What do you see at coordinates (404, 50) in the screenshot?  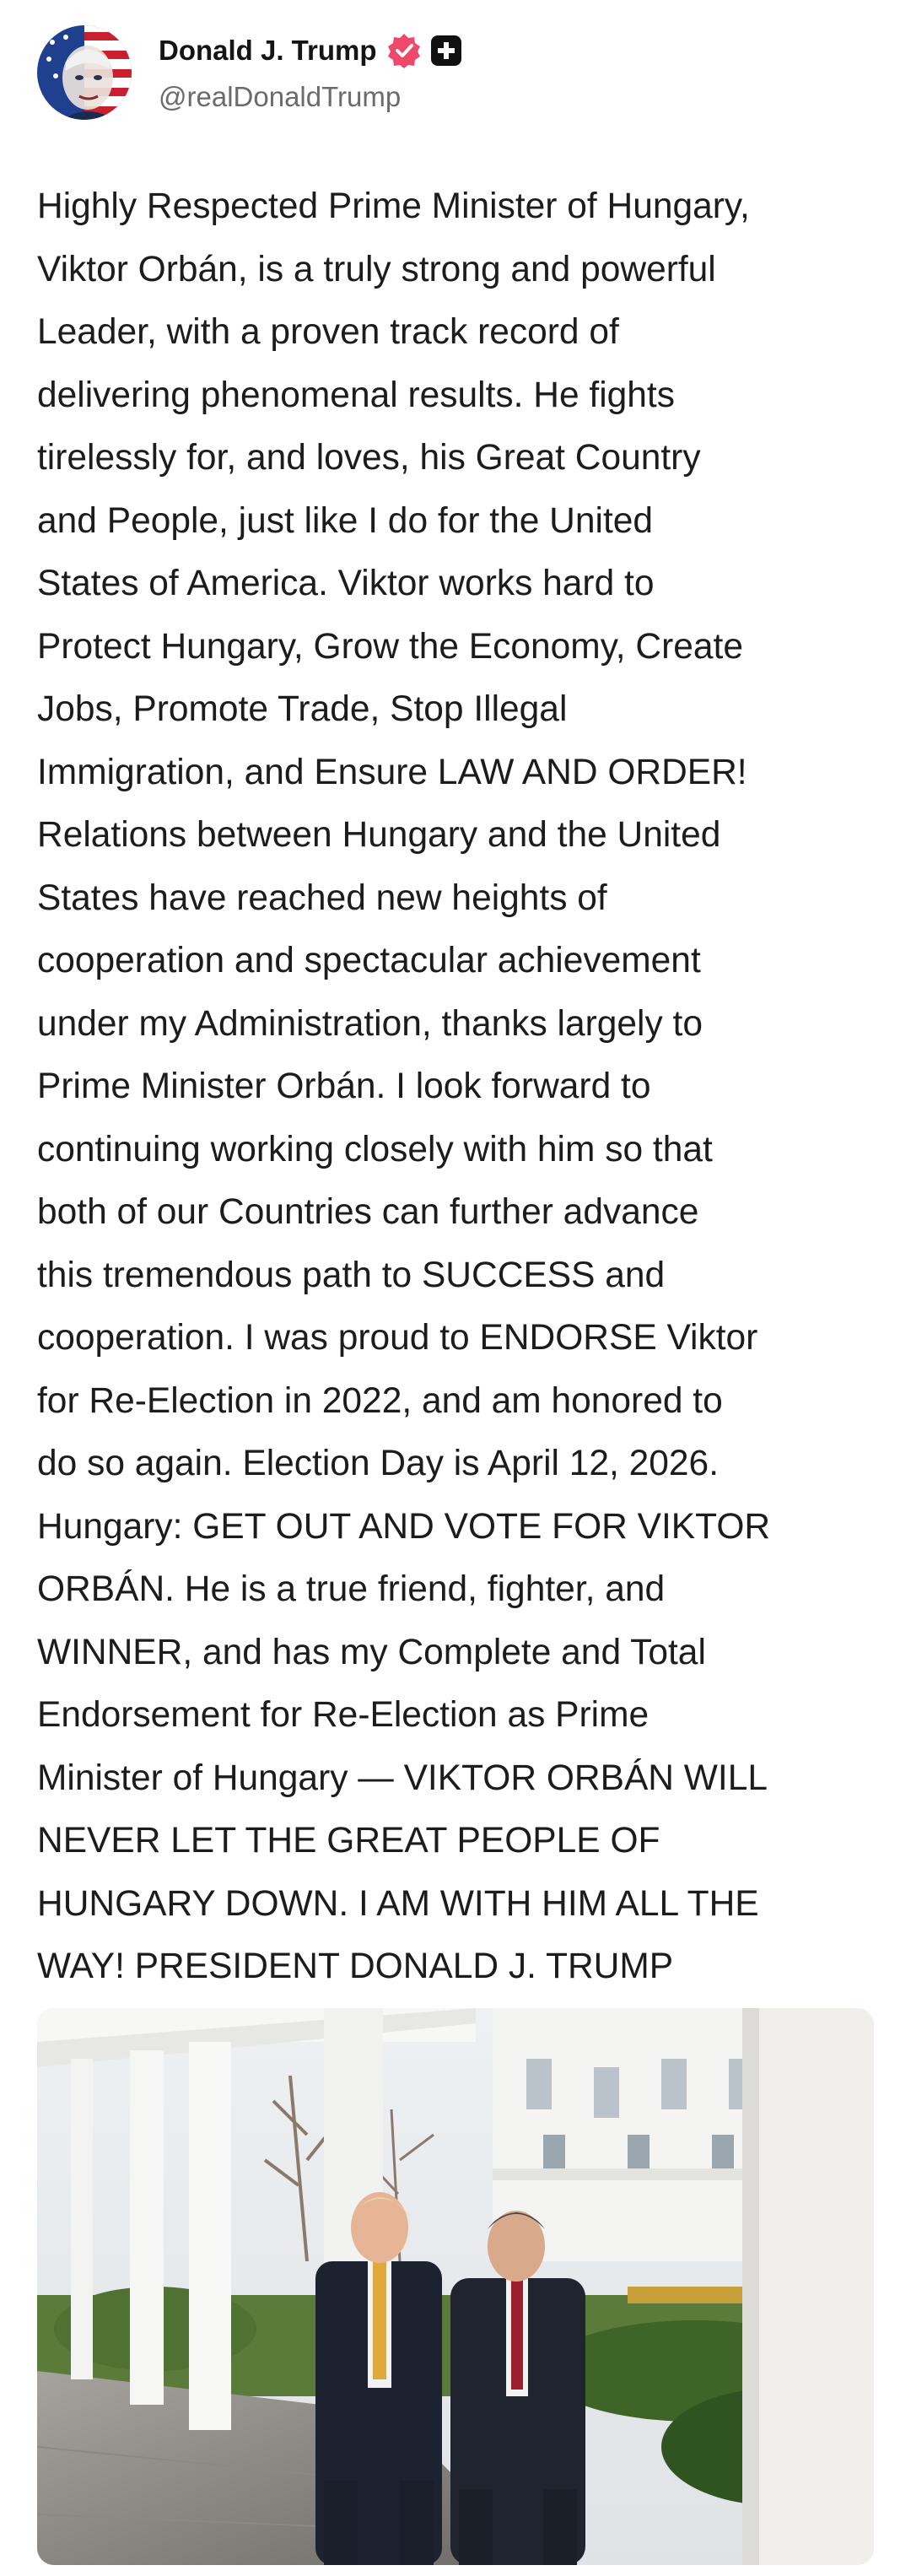 I see `verified-badge-icon` at bounding box center [404, 50].